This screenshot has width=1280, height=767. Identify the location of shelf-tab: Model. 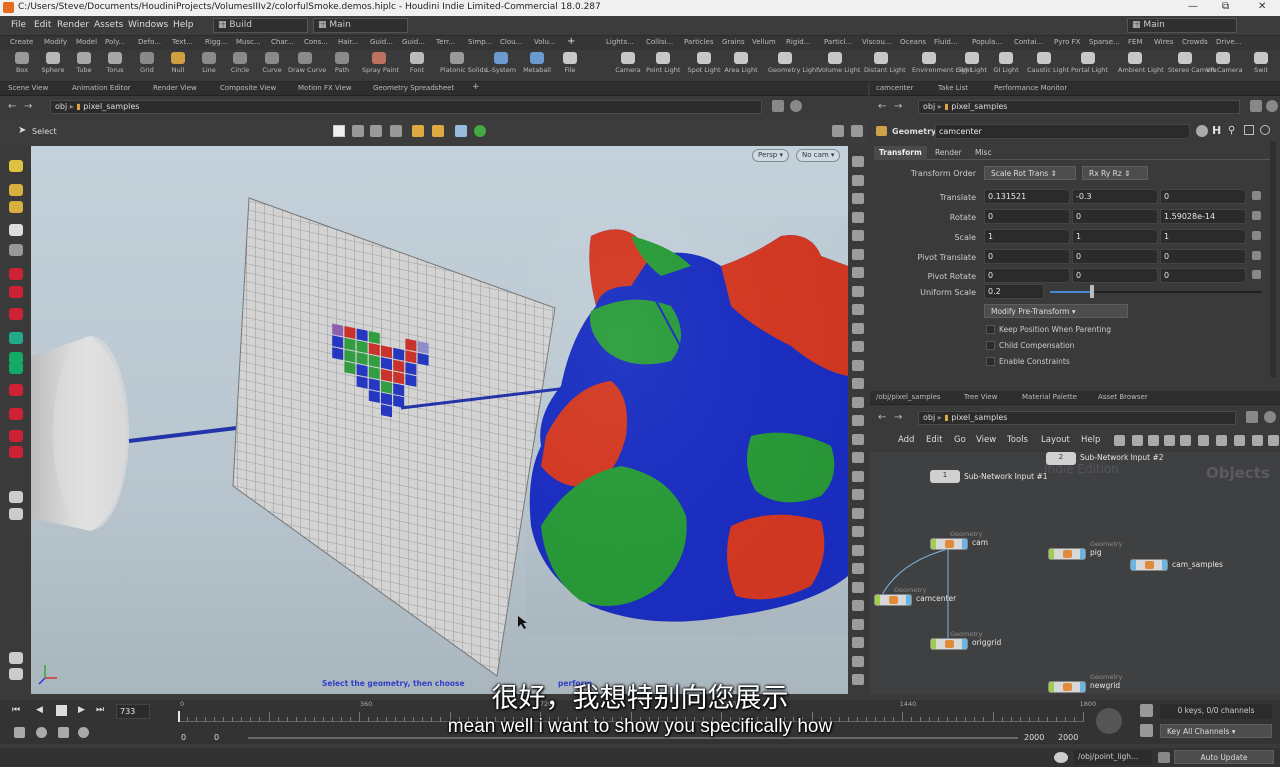
(86, 42).